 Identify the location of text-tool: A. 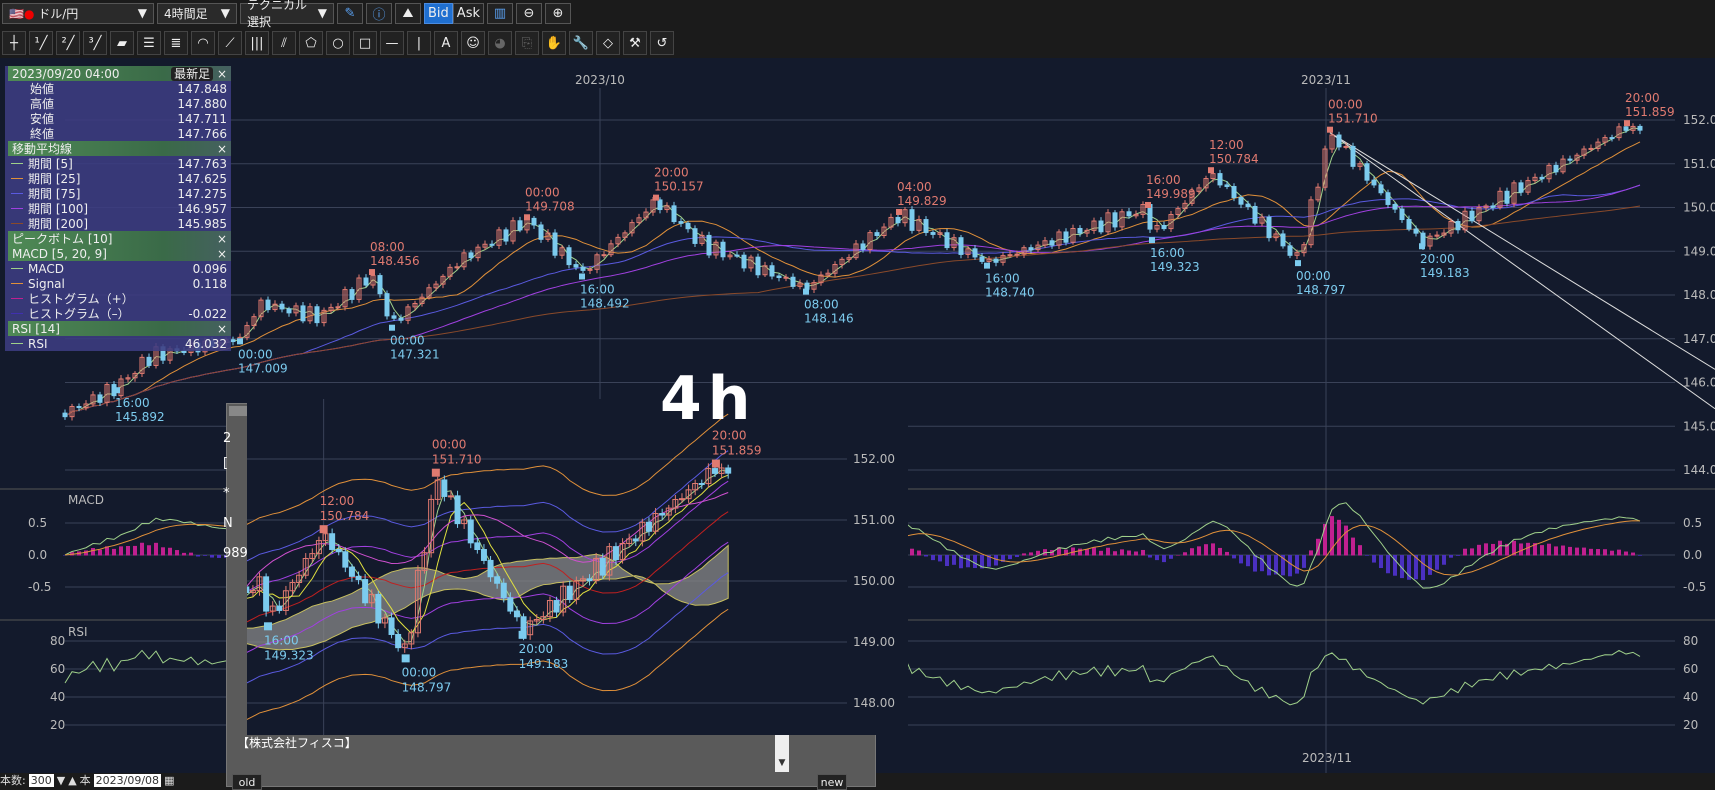
(446, 43).